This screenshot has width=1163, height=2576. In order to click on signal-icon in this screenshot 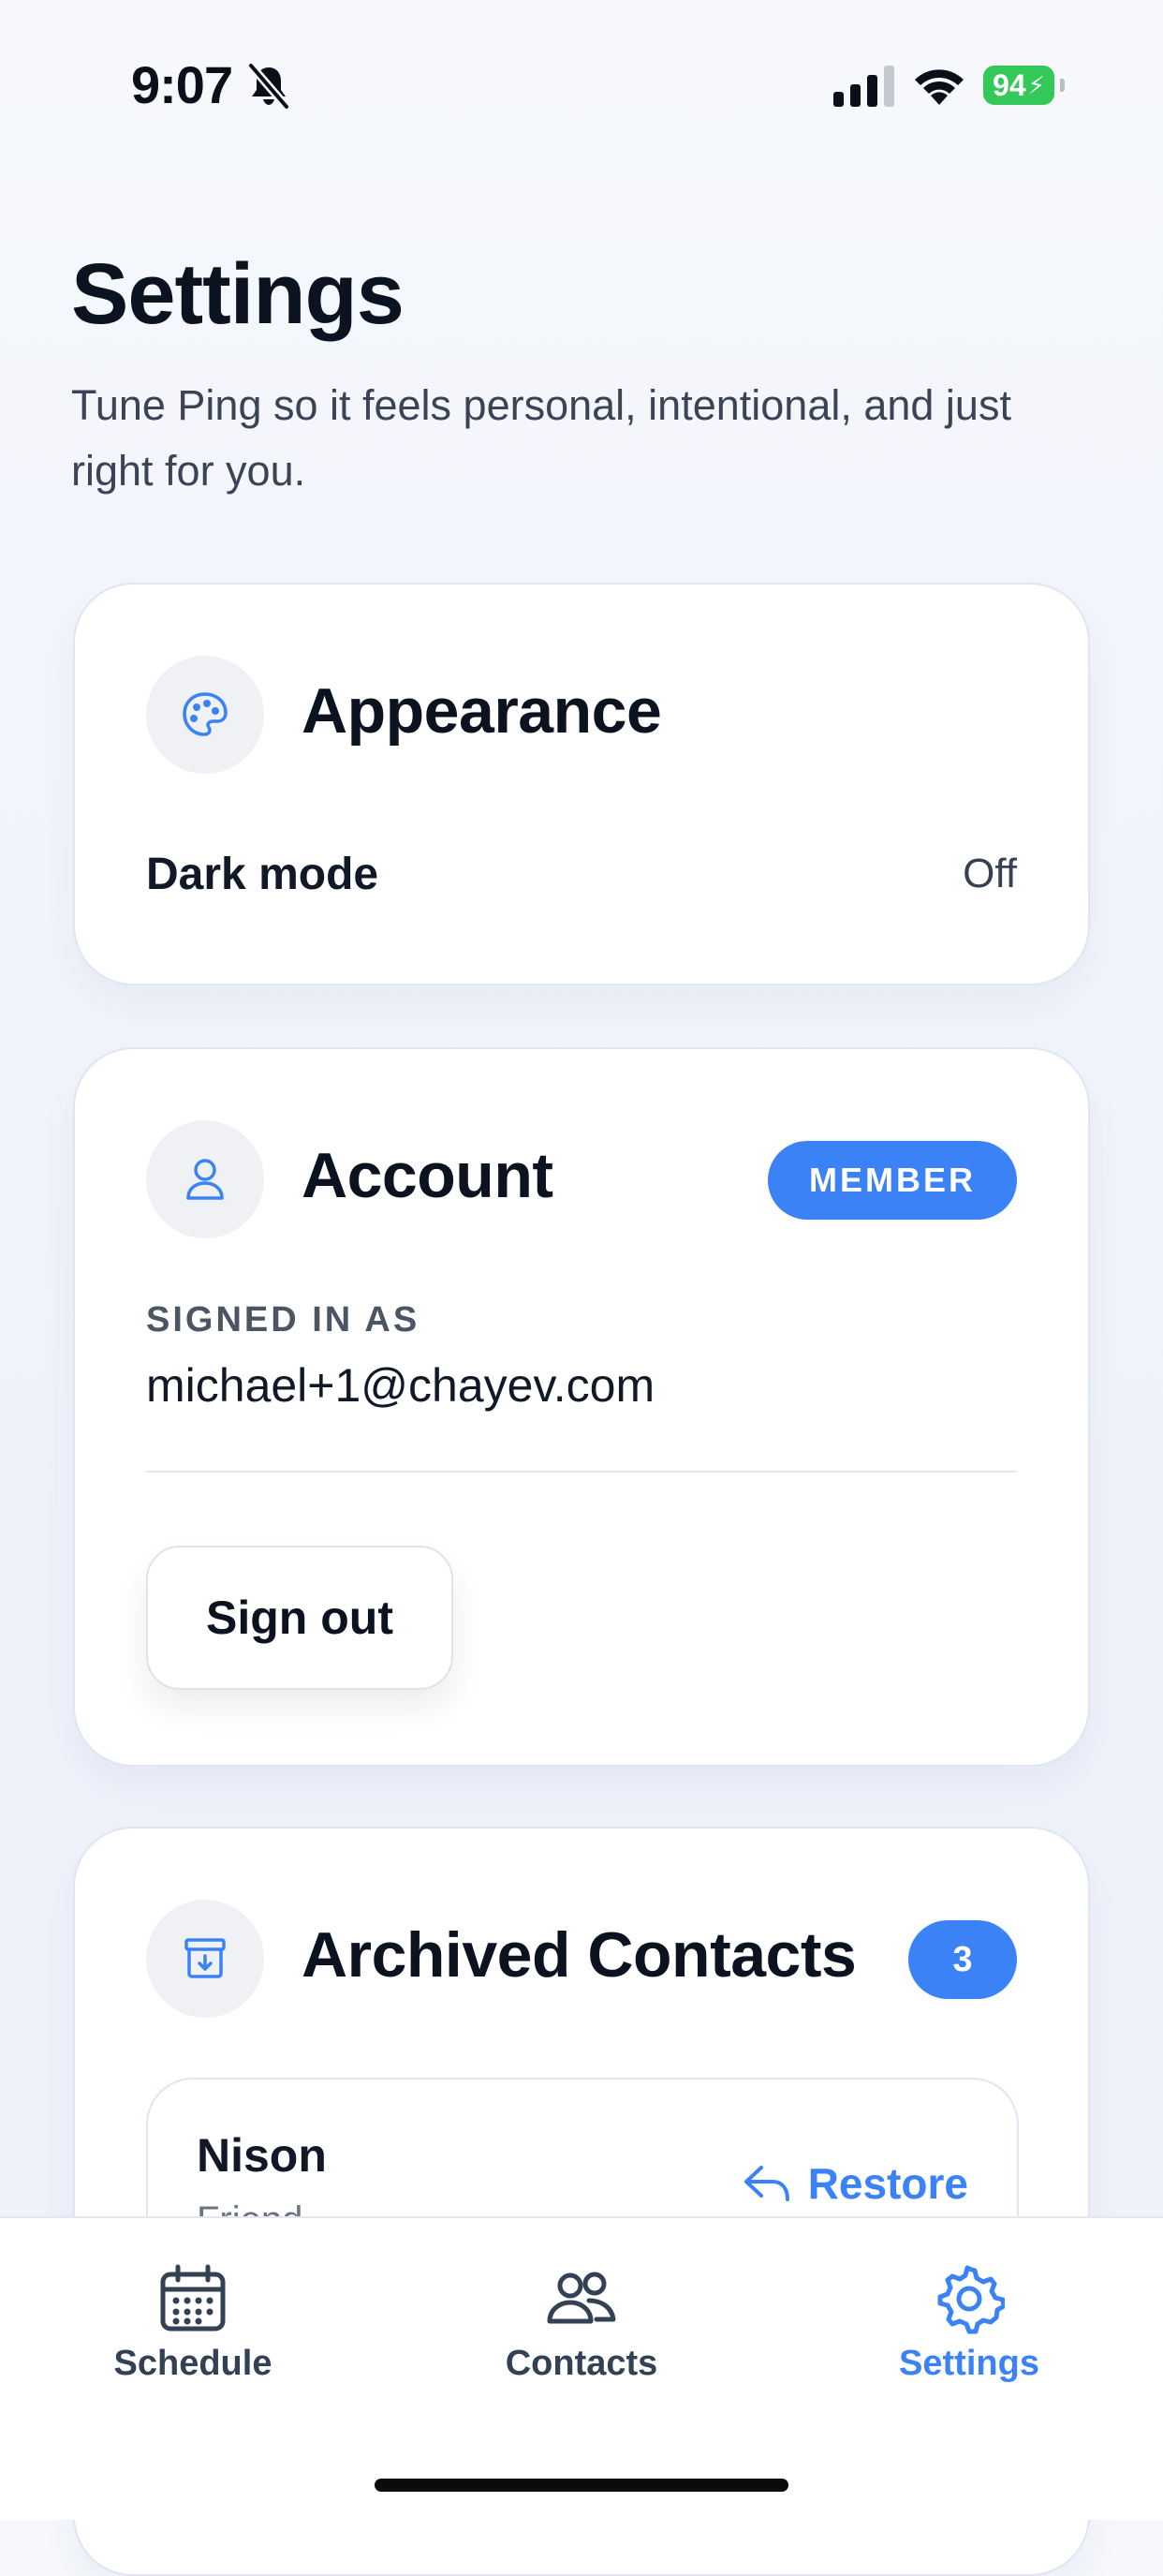, I will do `click(864, 86)`.